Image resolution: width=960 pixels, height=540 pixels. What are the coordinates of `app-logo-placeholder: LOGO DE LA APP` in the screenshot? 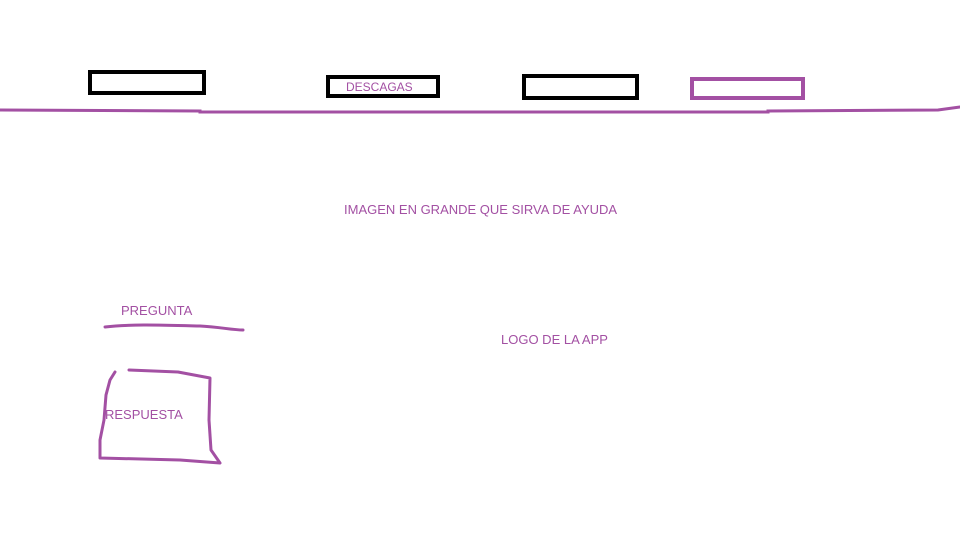 It's located at (554, 339).